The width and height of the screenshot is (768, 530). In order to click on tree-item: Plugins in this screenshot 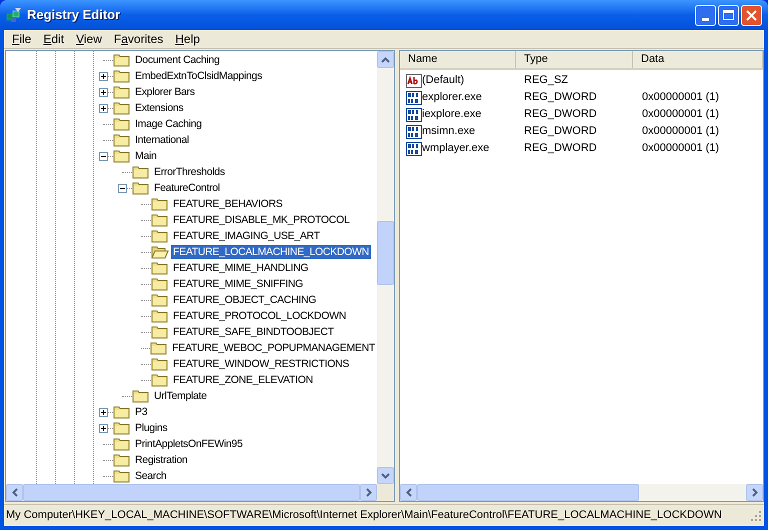, I will do `click(151, 428)`.